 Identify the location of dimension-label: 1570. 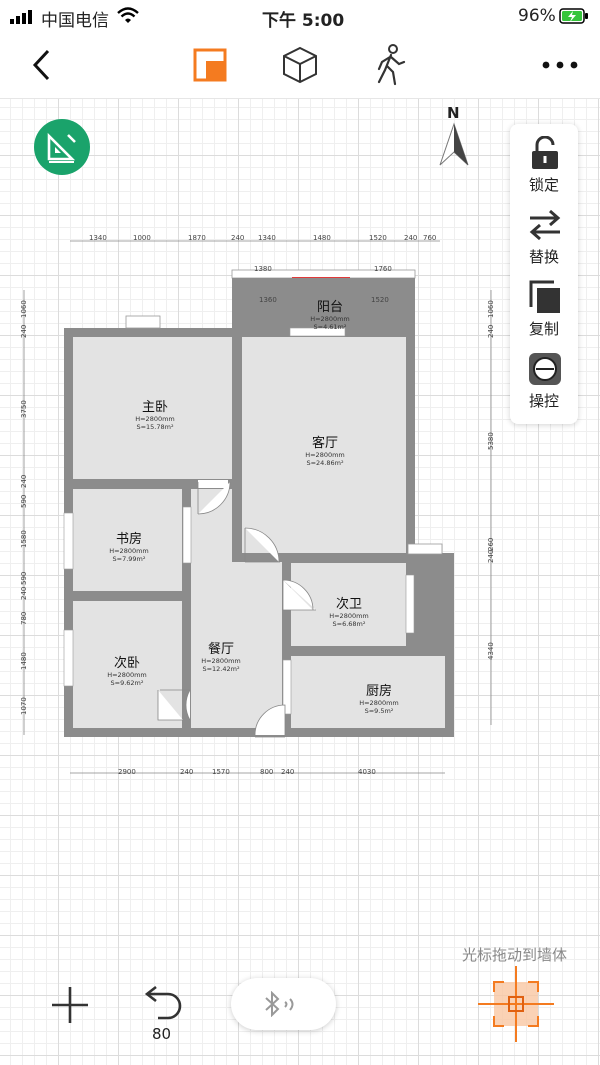
(221, 772).